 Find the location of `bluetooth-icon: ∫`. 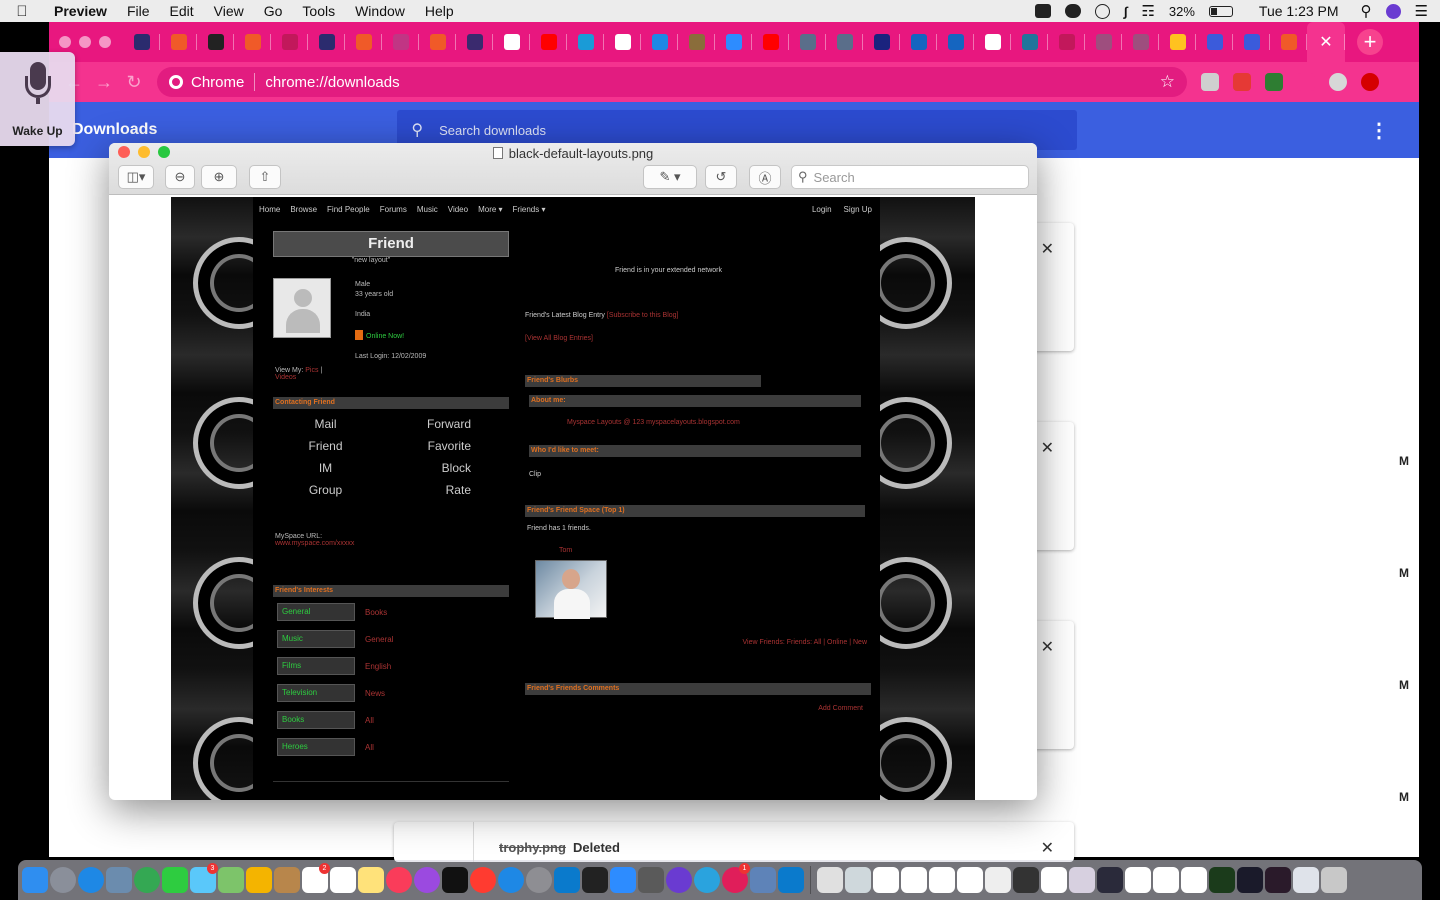

bluetooth-icon: ∫ is located at coordinates (1126, 11).